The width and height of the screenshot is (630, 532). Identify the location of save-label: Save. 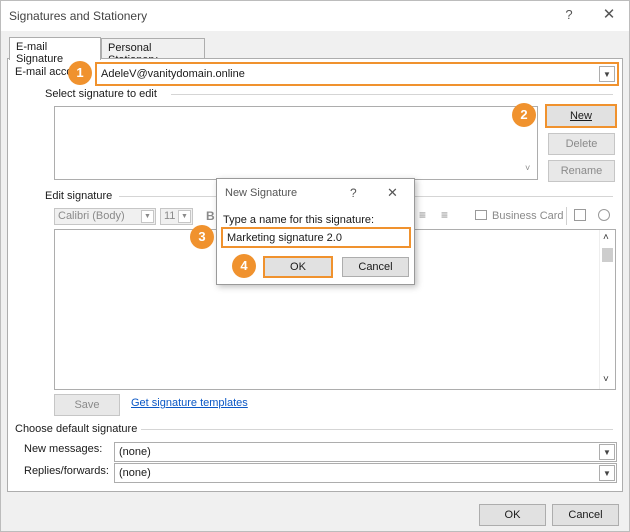
(87, 405).